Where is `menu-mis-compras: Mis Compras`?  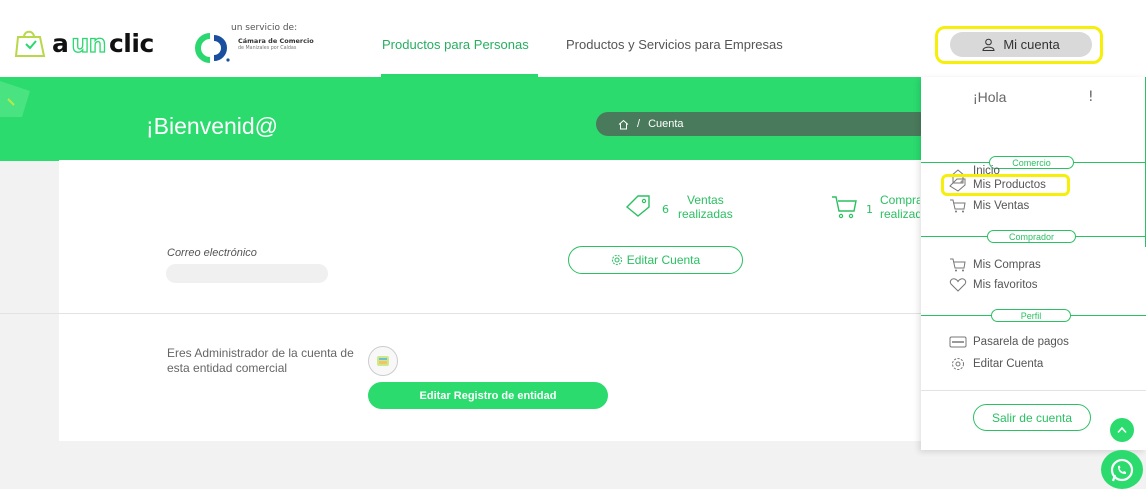 menu-mis-compras: Mis Compras is located at coordinates (995, 265).